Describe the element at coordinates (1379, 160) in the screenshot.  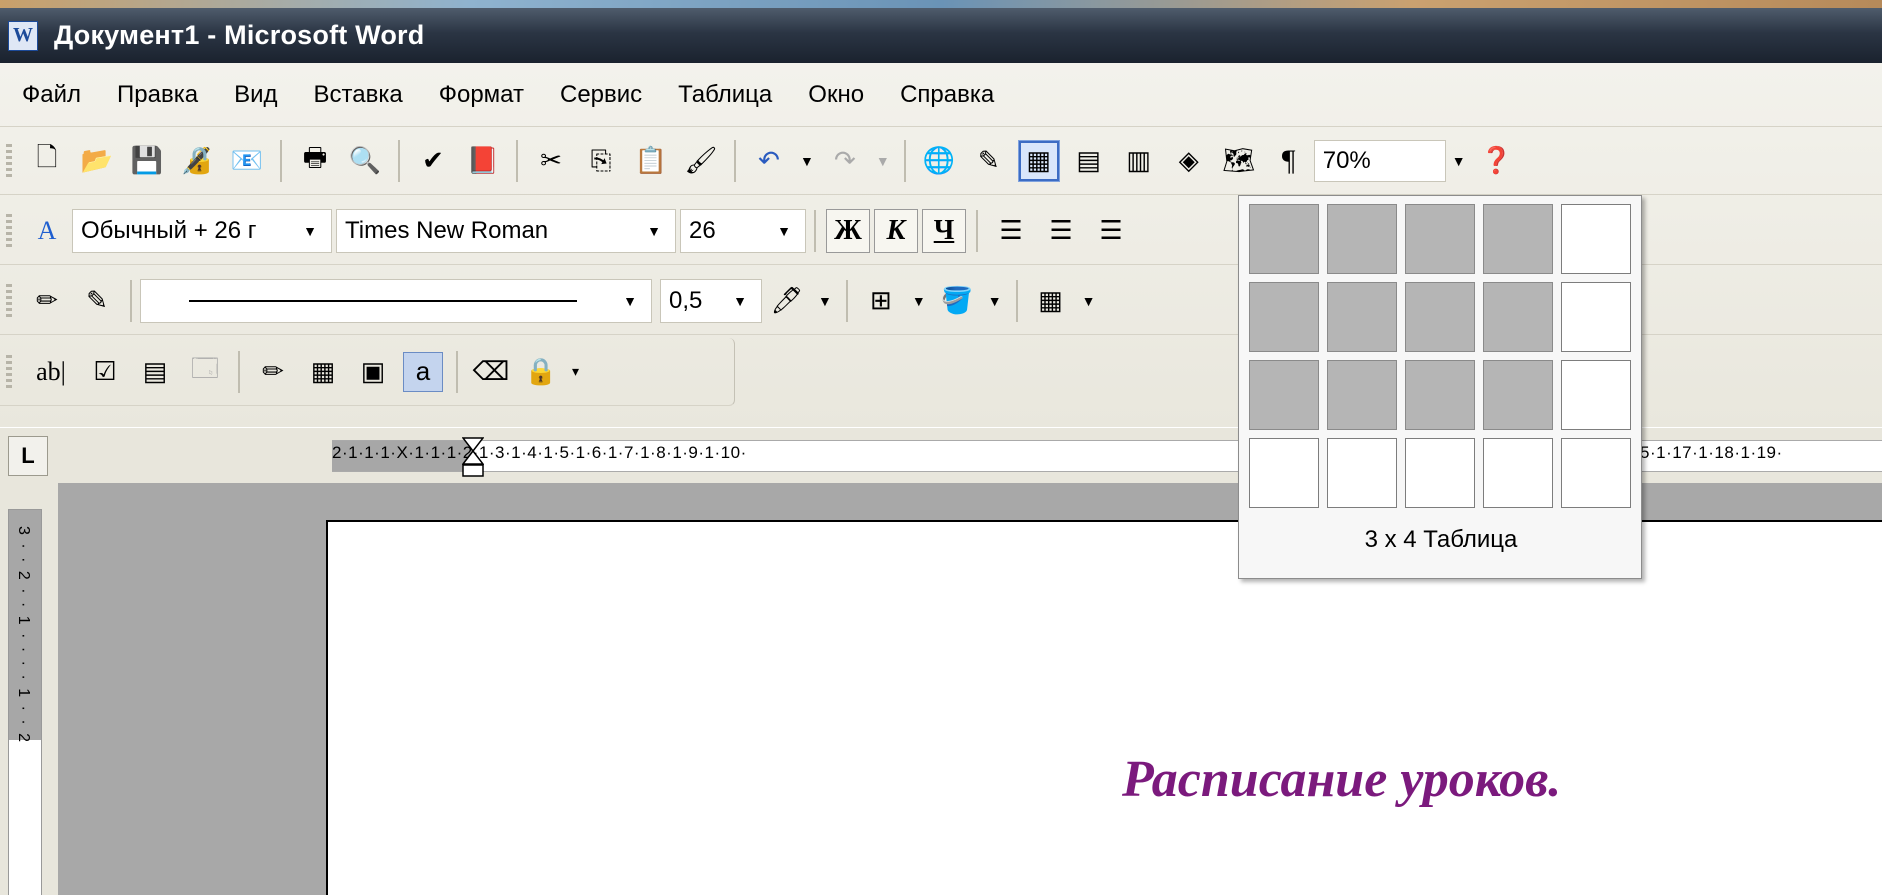
I see `zoom-combo: 70%` at that location.